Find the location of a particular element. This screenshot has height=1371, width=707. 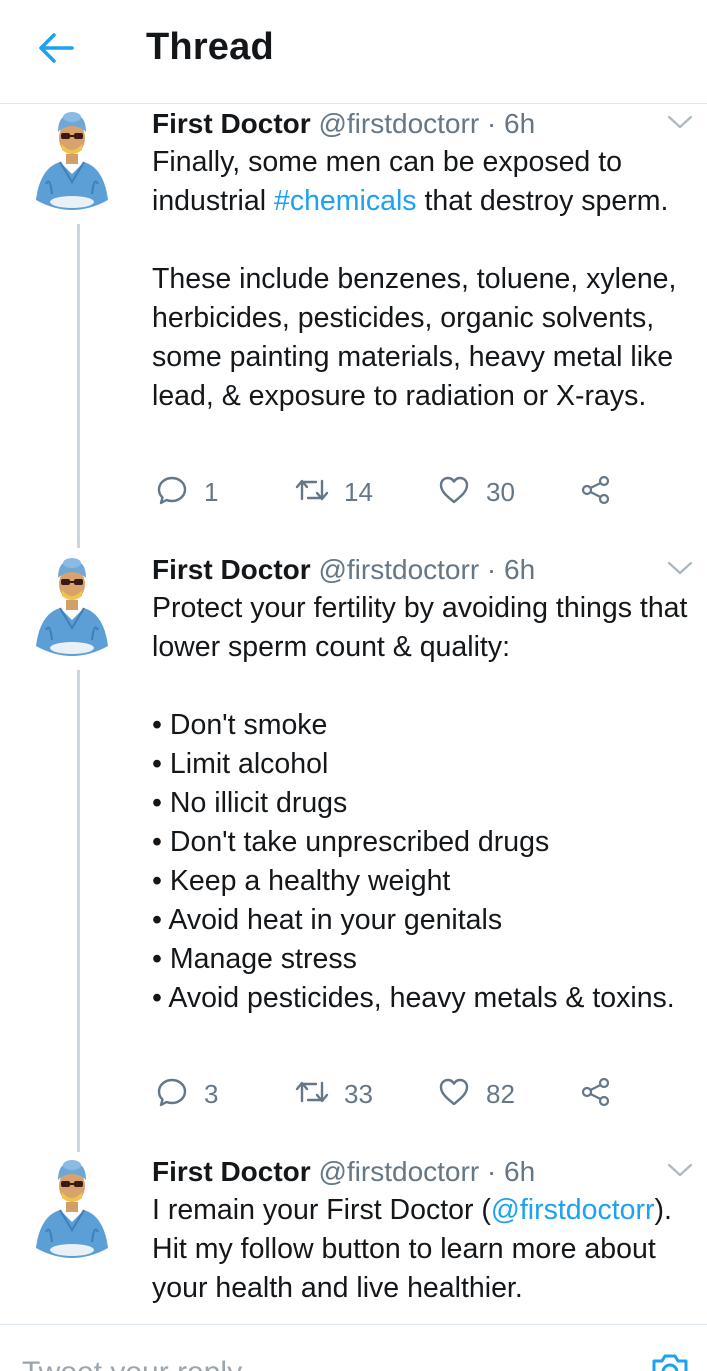

back-button is located at coordinates (56, 50).